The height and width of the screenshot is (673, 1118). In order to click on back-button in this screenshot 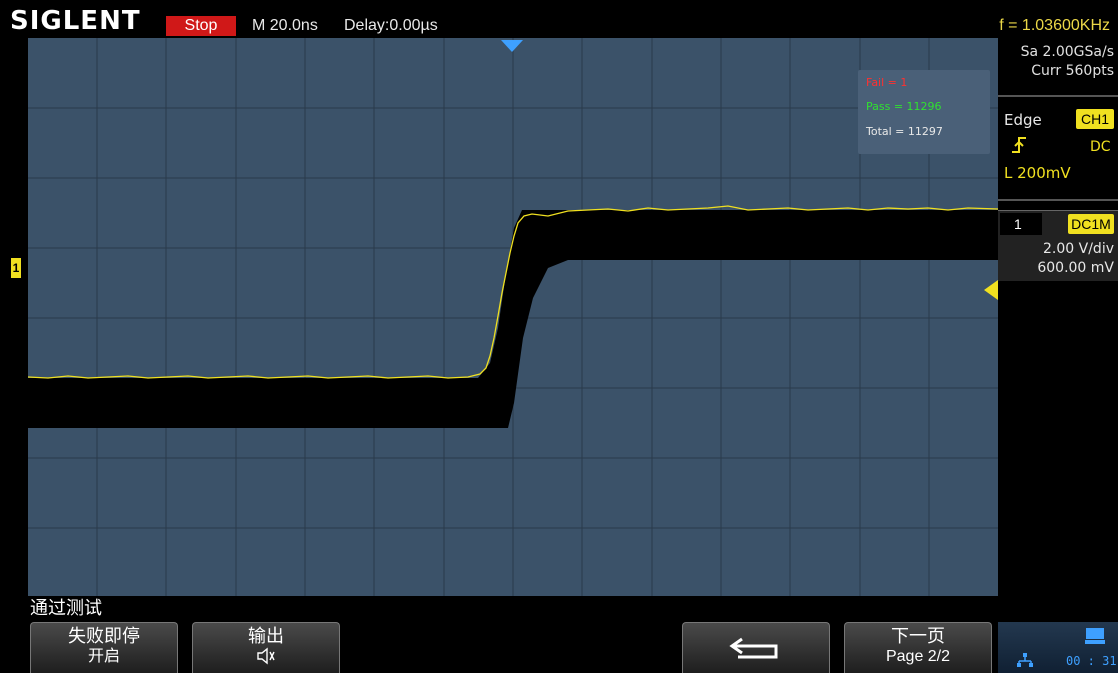, I will do `click(756, 647)`.